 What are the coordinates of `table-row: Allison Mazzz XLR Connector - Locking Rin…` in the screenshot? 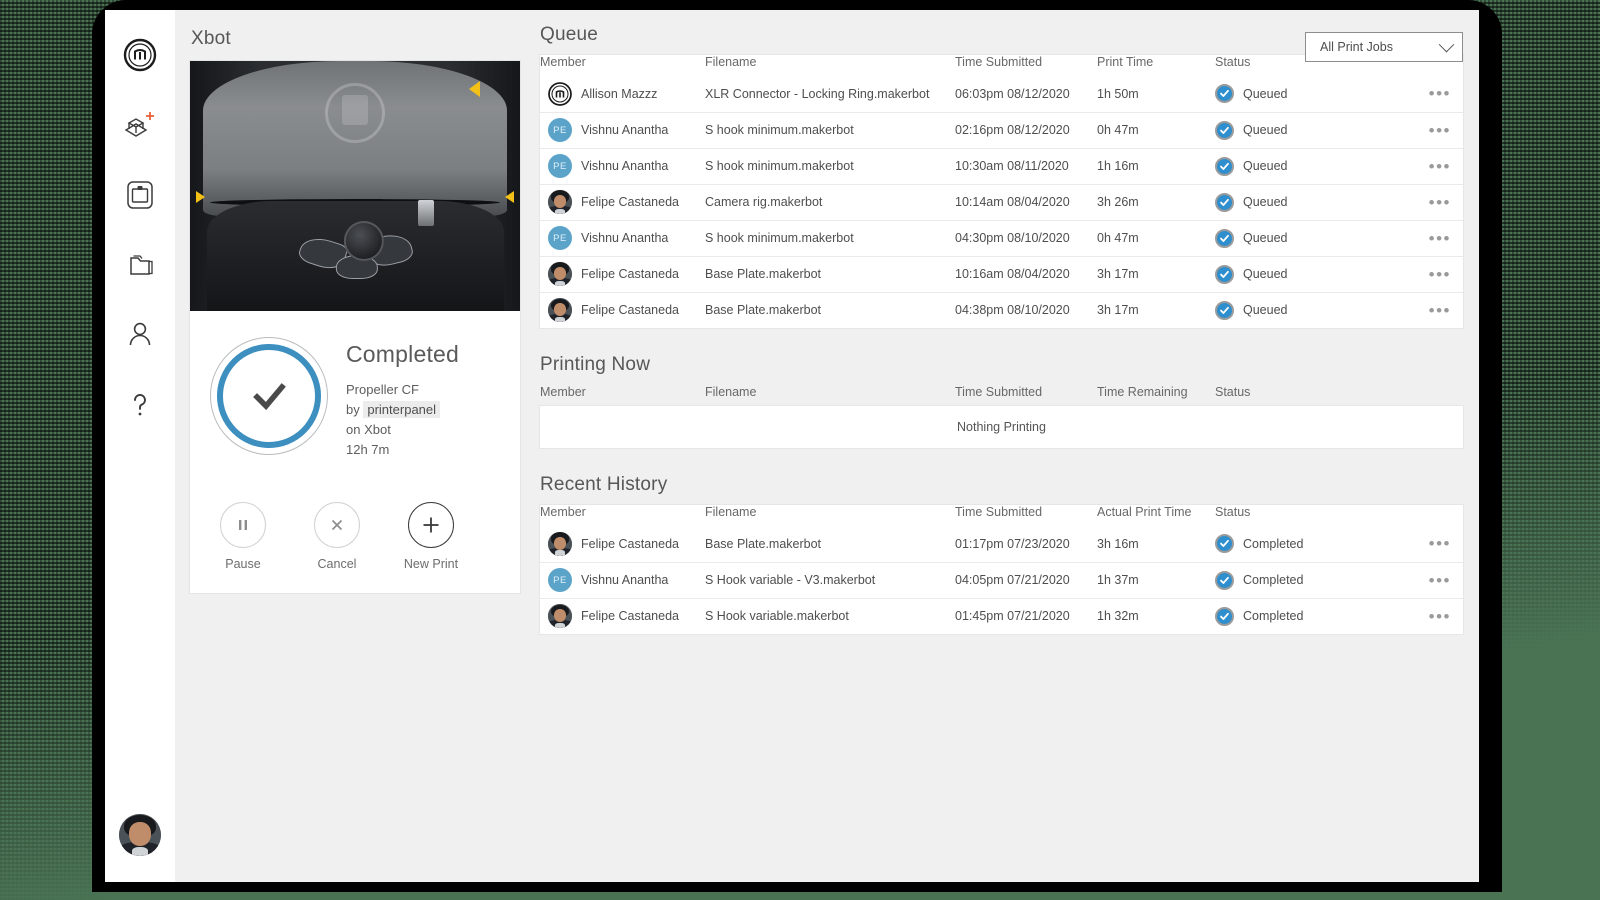 It's located at (1001, 94).